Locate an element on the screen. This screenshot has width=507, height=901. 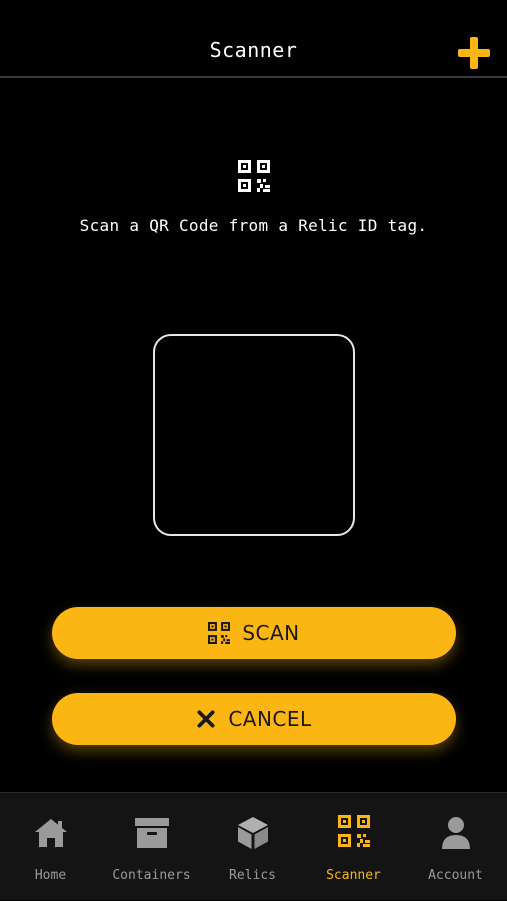
tab-containers: Containers is located at coordinates (151, 847).